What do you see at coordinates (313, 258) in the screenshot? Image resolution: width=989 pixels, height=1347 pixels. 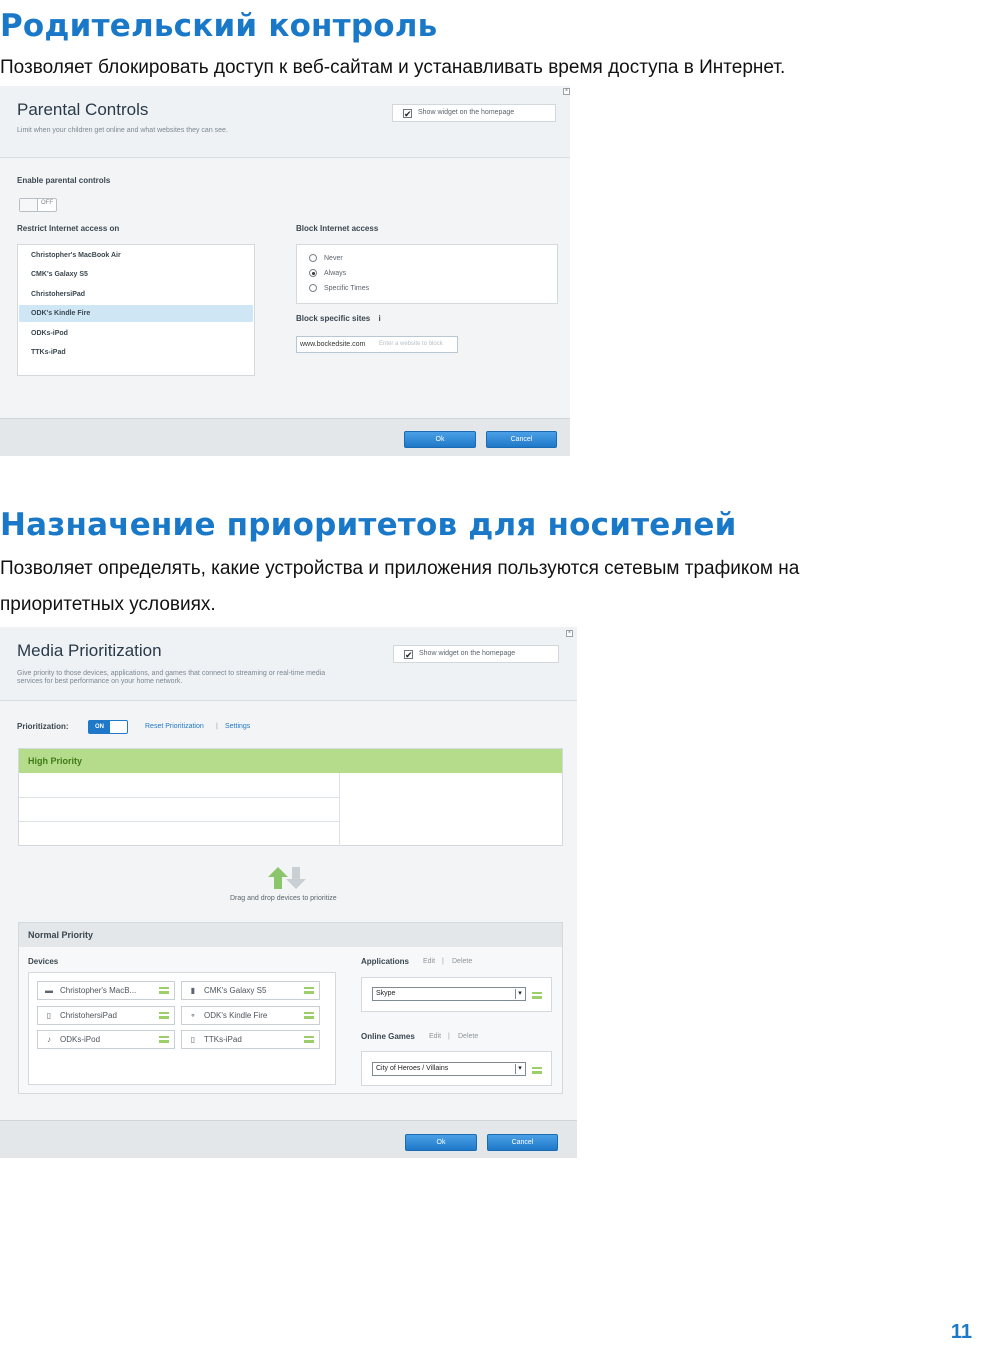 I see `radio-never` at bounding box center [313, 258].